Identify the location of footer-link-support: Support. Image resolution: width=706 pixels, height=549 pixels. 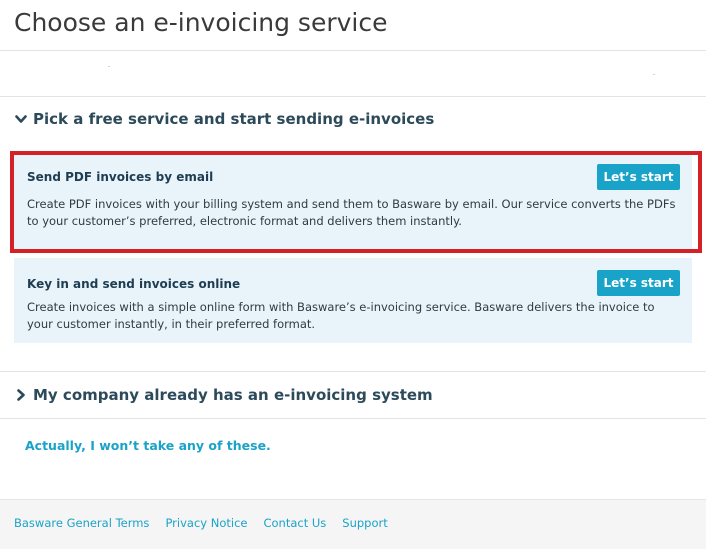
(364, 523).